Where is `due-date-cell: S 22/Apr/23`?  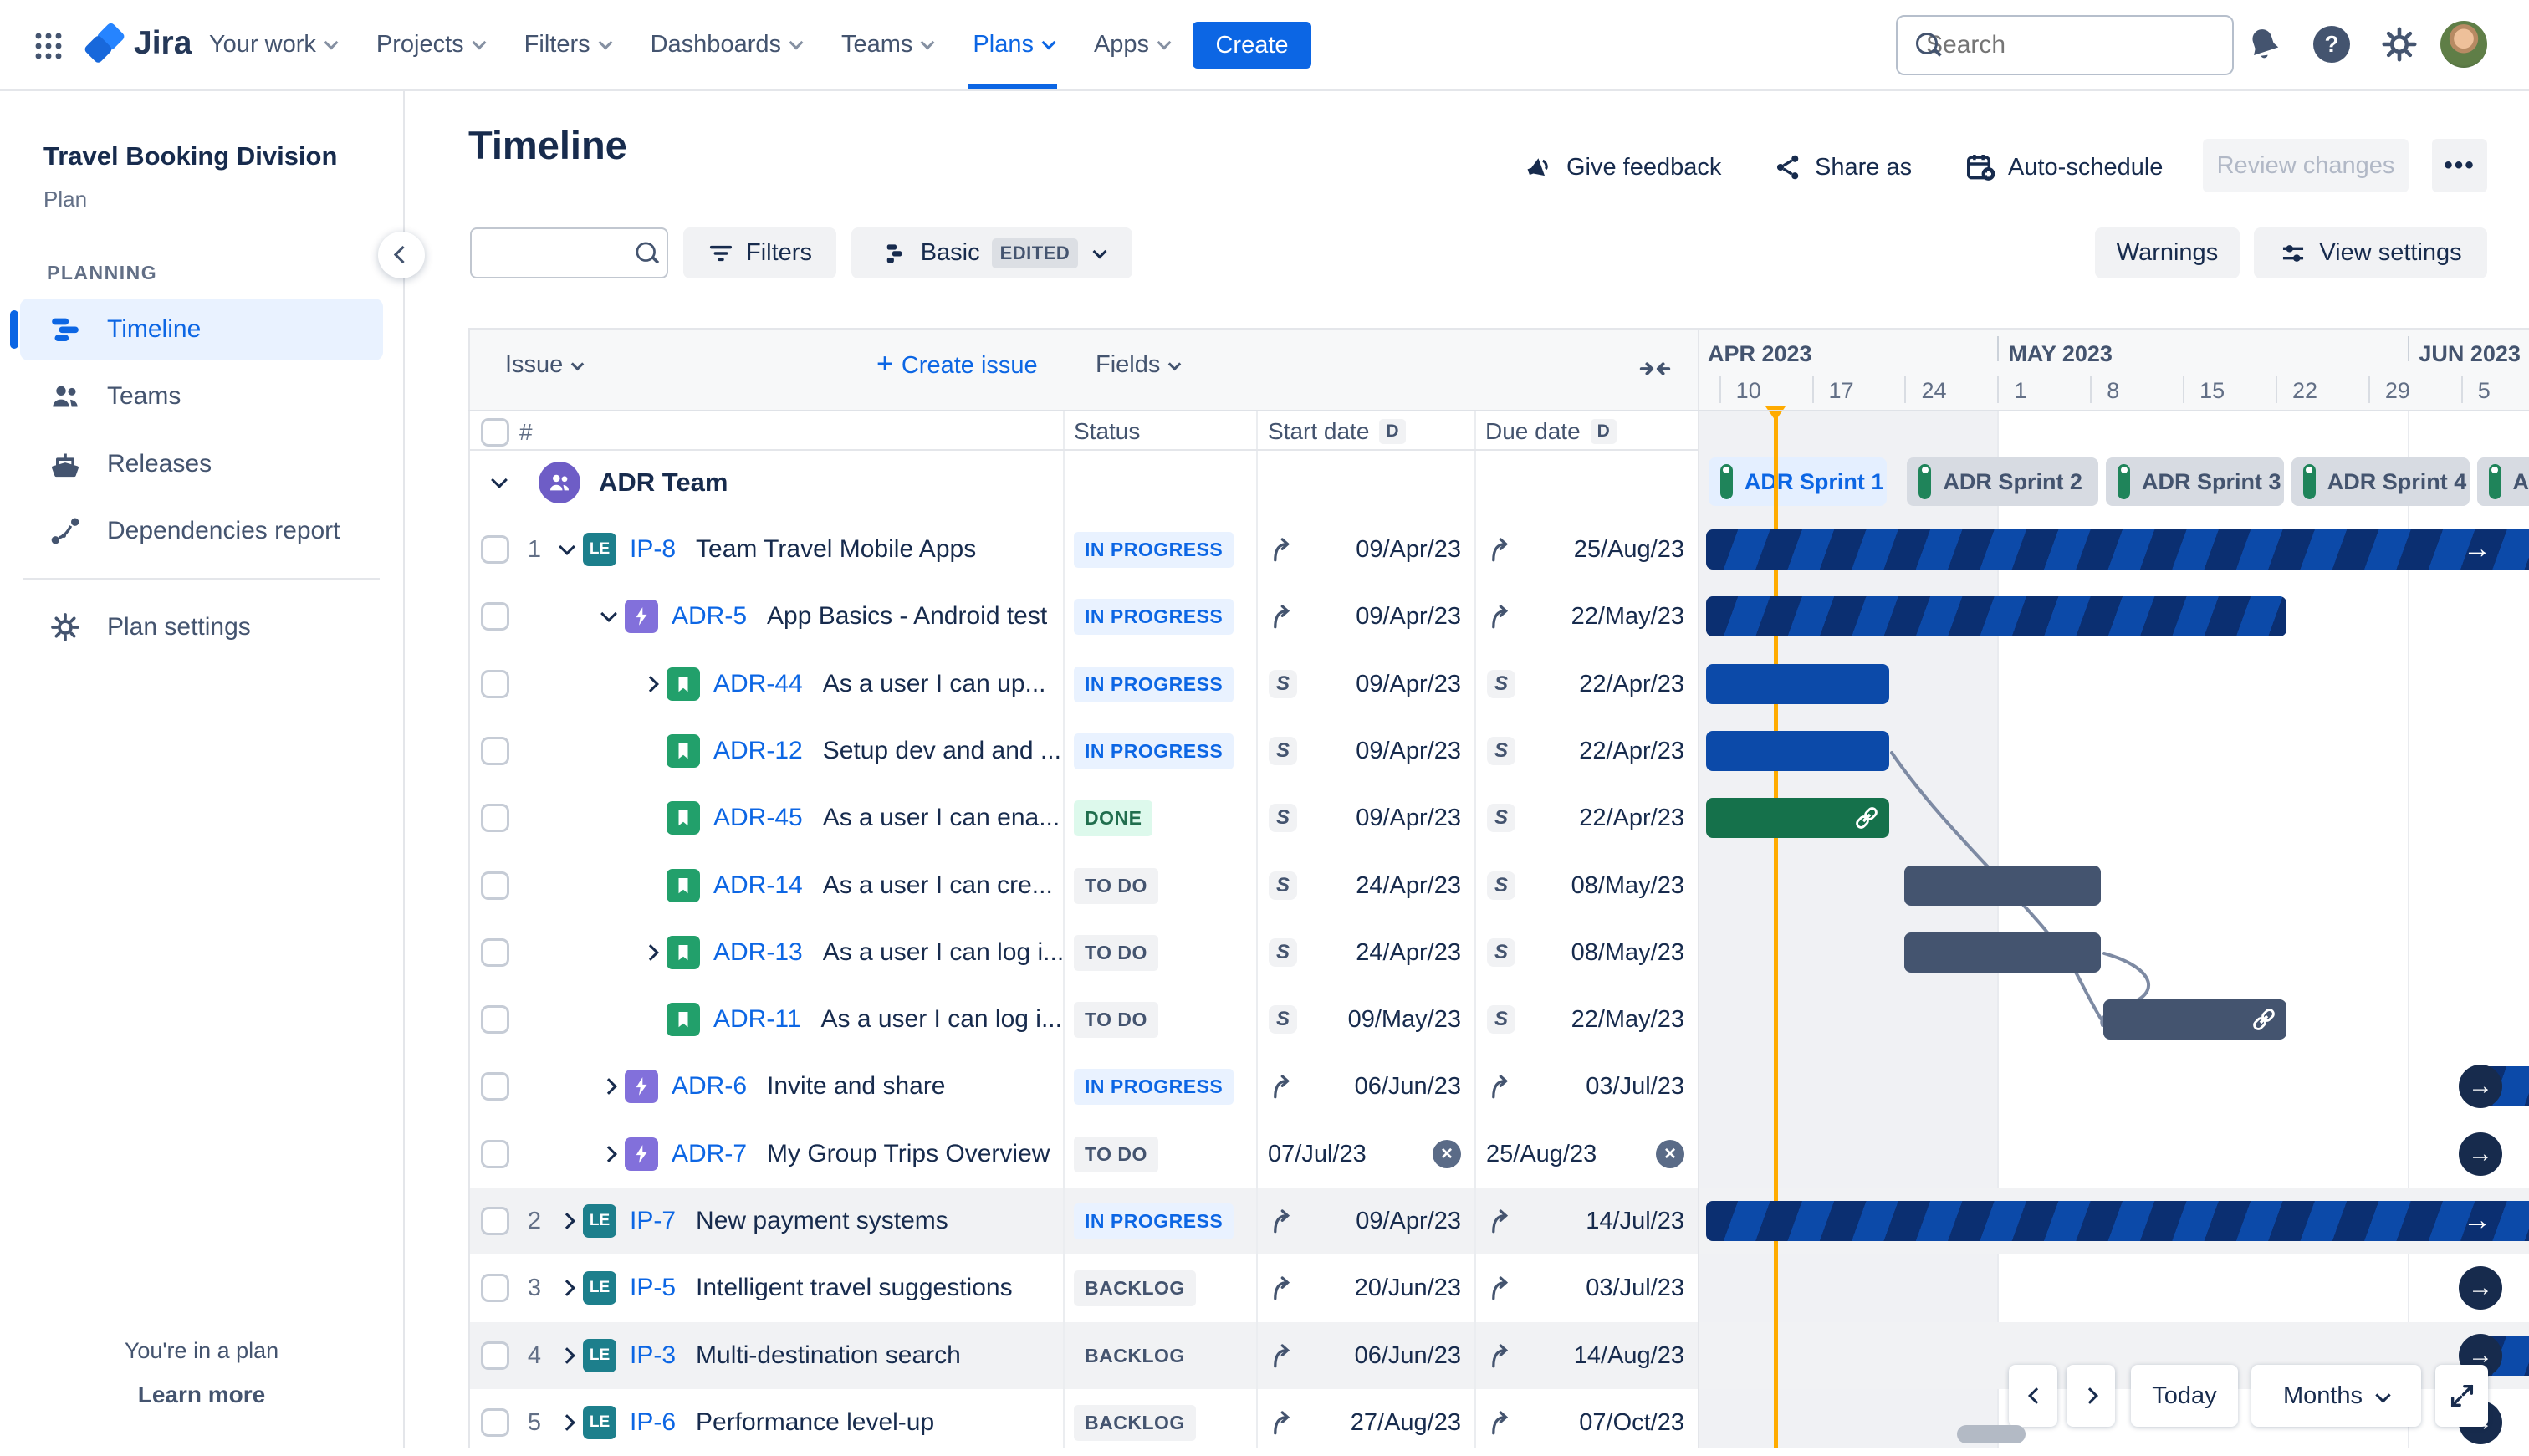
due-date-cell: S 22/Apr/23 is located at coordinates (1586, 684).